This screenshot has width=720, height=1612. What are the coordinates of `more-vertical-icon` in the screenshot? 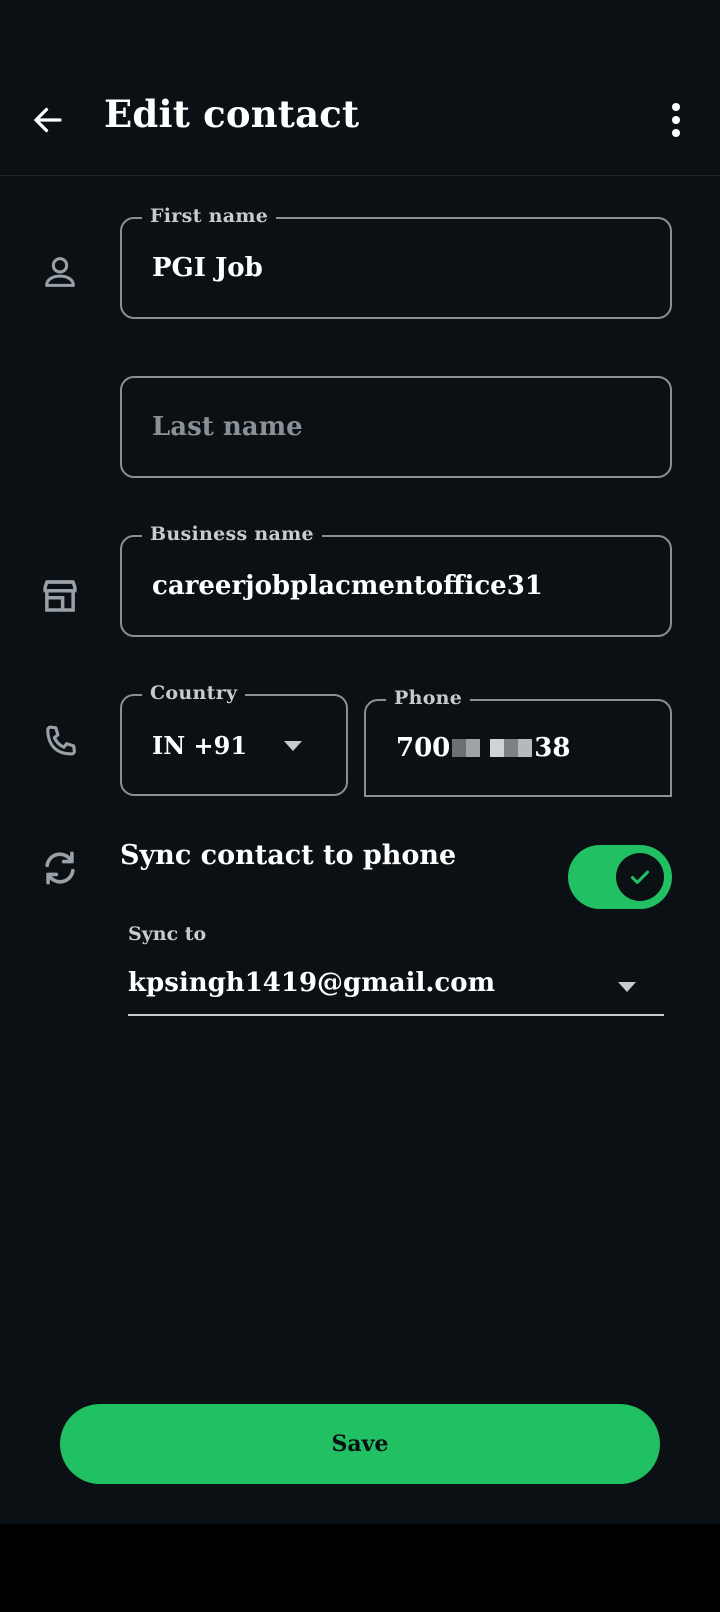 It's located at (676, 120).